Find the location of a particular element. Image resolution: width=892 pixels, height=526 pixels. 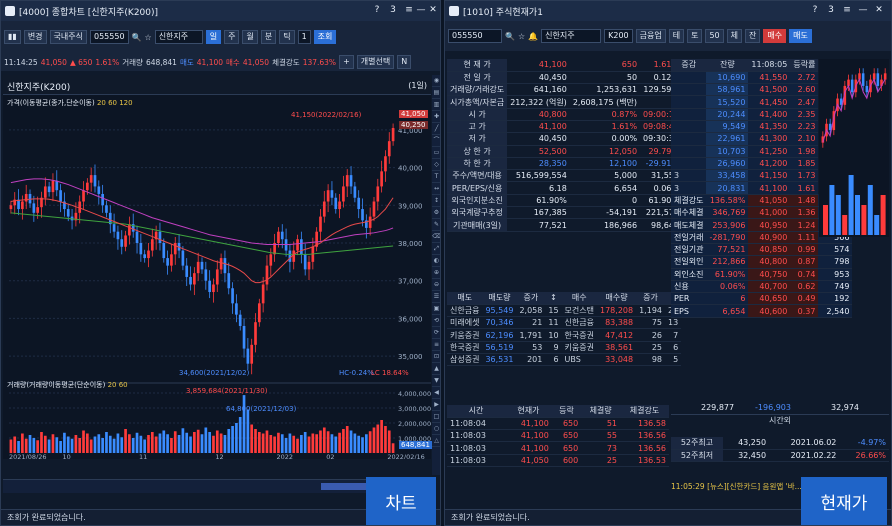

type-select: 변경 is located at coordinates (35, 37).